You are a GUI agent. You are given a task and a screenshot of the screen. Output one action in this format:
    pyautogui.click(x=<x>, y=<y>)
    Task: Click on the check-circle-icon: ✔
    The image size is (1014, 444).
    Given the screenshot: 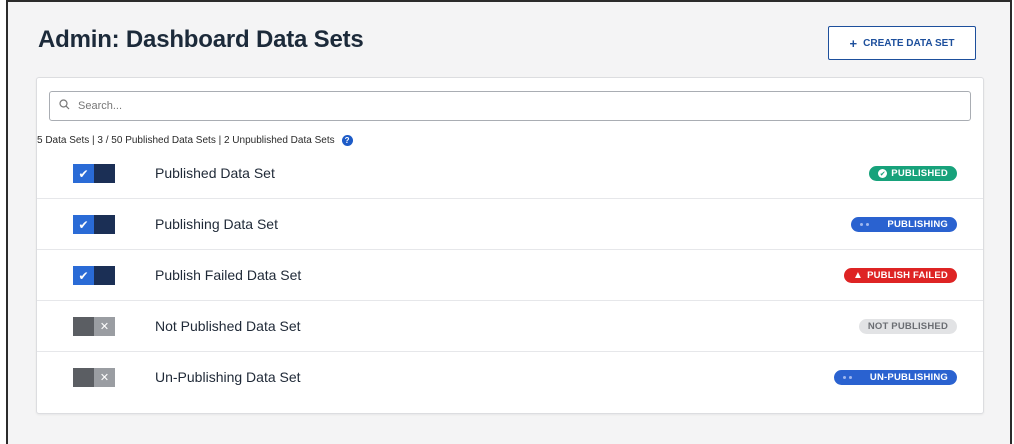 What is the action you would take?
    pyautogui.click(x=883, y=173)
    